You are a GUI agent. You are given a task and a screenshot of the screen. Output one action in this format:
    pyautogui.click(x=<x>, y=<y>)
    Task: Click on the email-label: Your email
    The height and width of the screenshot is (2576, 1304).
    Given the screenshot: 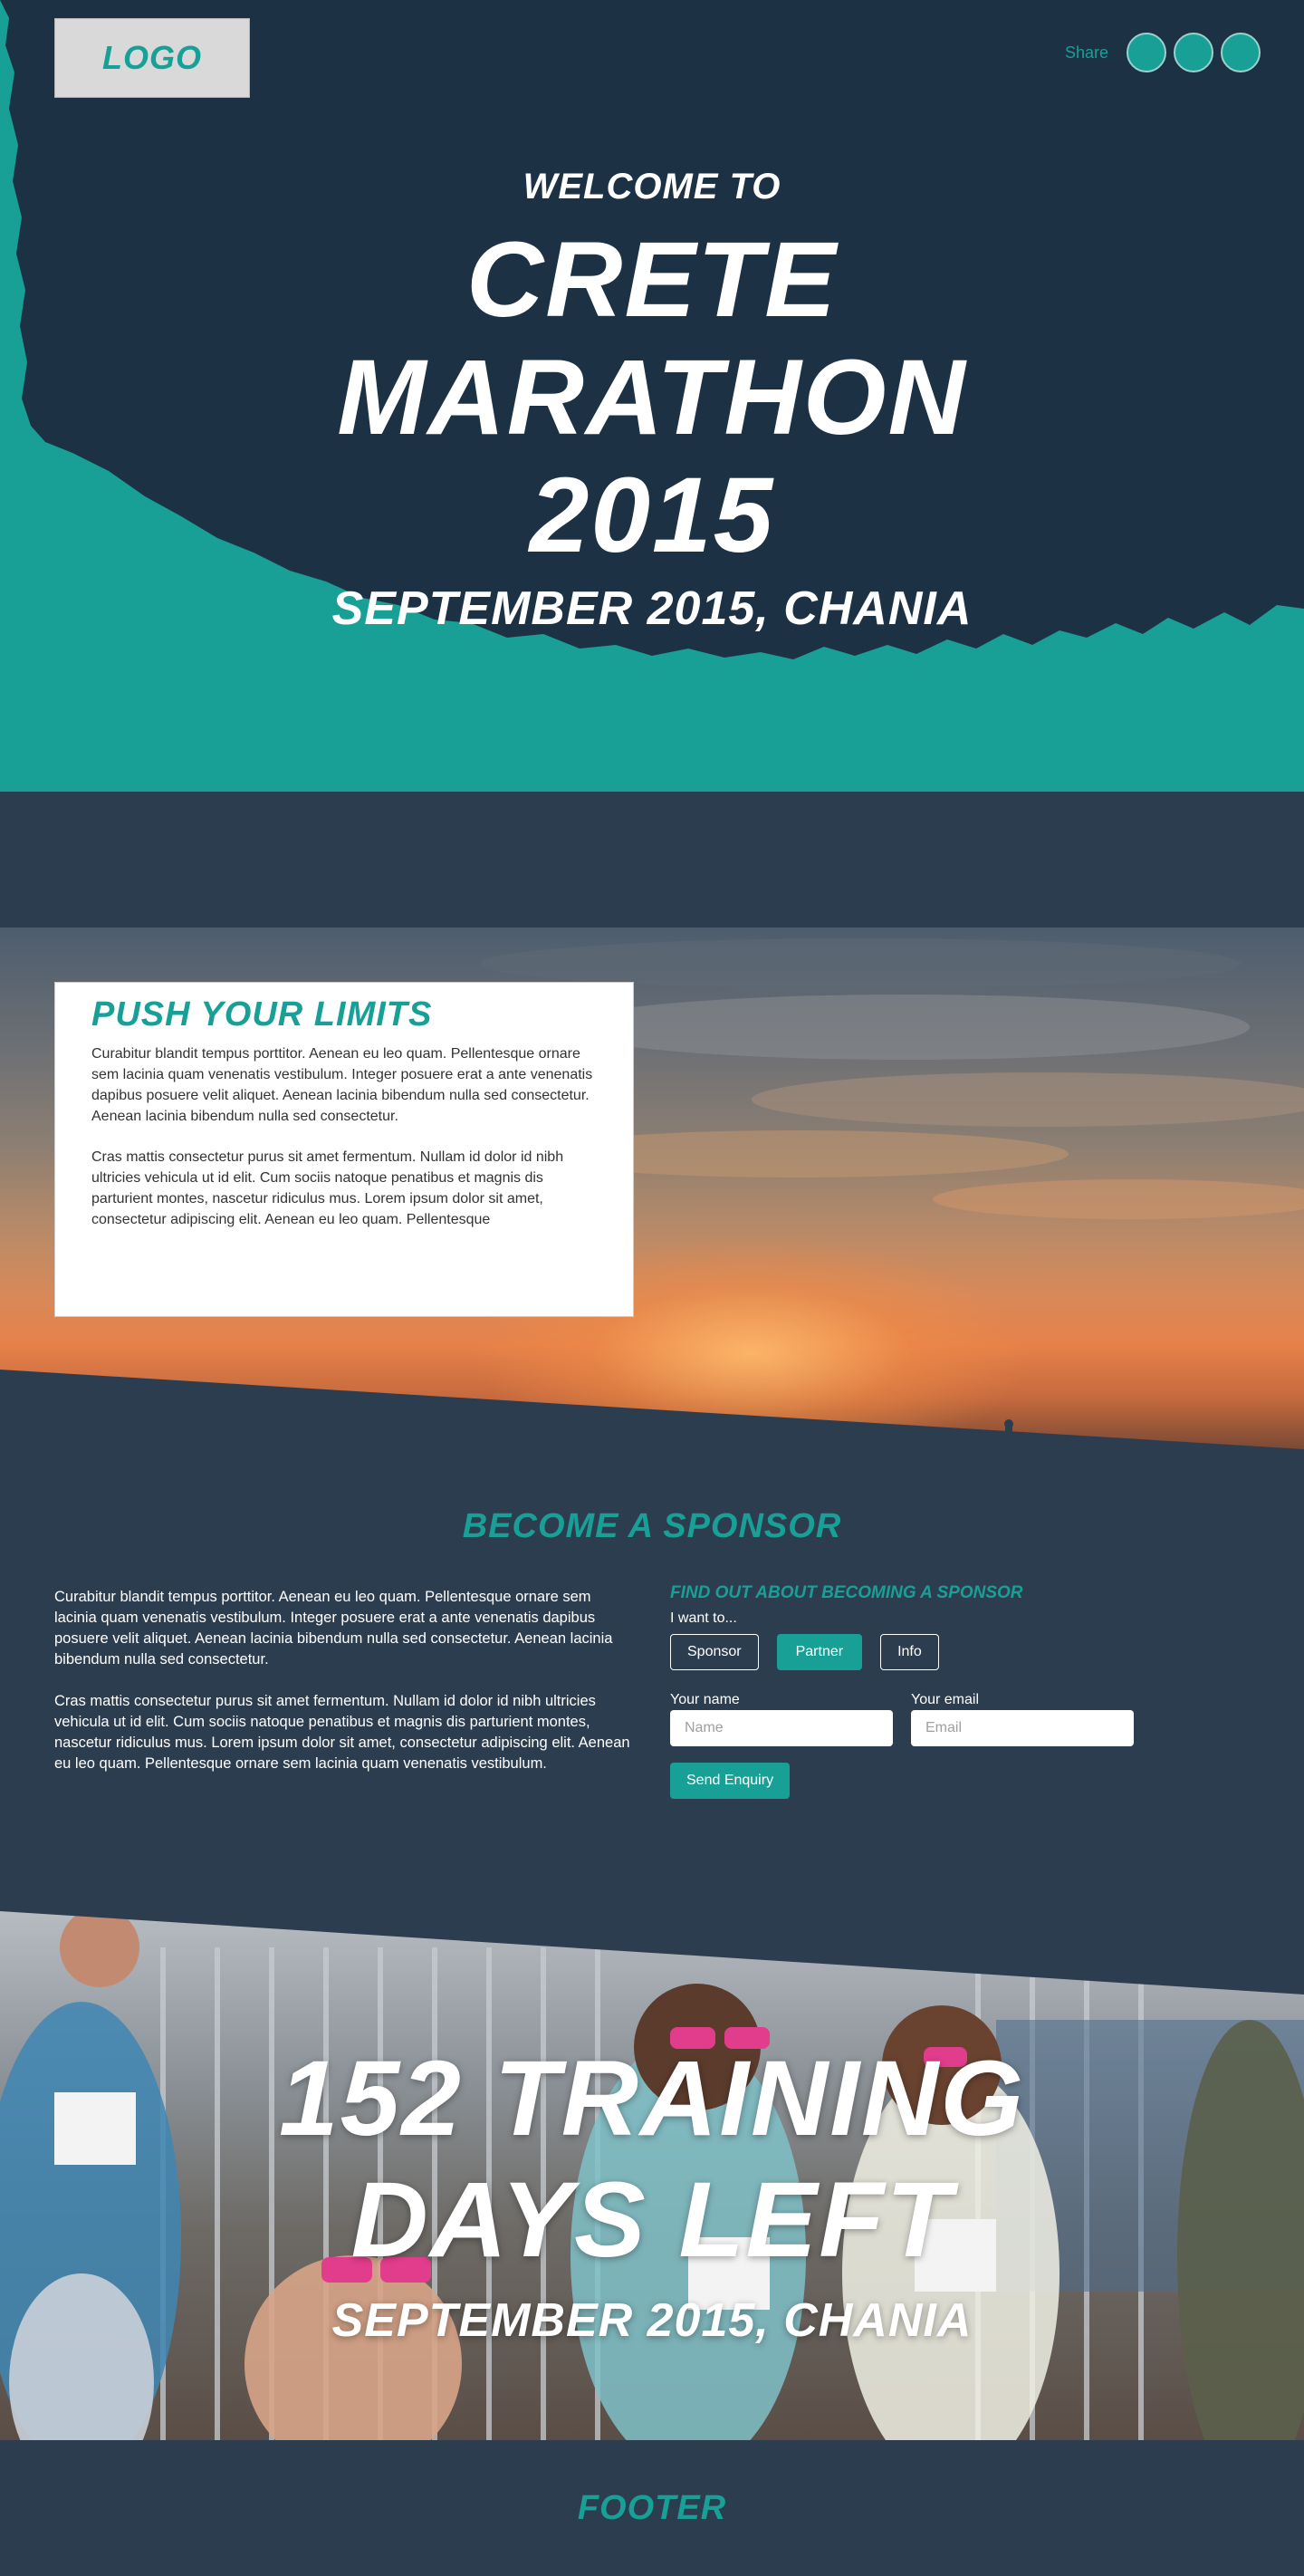 What is the action you would take?
    pyautogui.click(x=945, y=1699)
    